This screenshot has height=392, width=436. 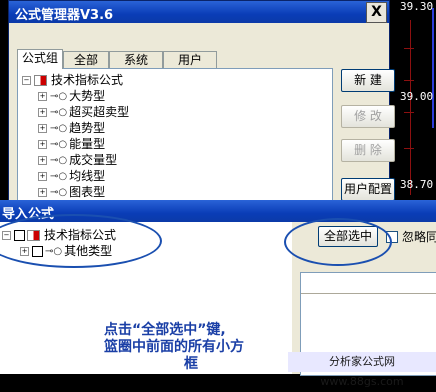 What do you see at coordinates (87, 176) in the screenshot?
I see `tree-item-label: 均线型` at bounding box center [87, 176].